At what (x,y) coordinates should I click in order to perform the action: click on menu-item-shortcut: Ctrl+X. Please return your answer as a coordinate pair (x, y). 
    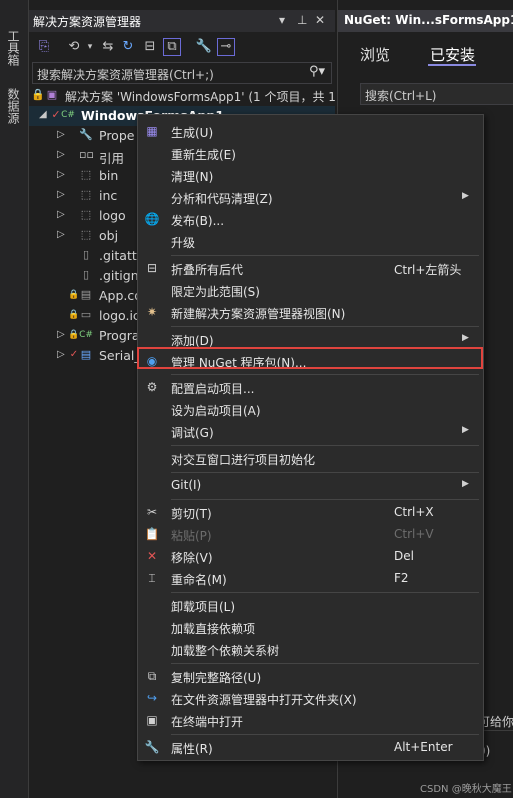
    Looking at the image, I should click on (414, 512).